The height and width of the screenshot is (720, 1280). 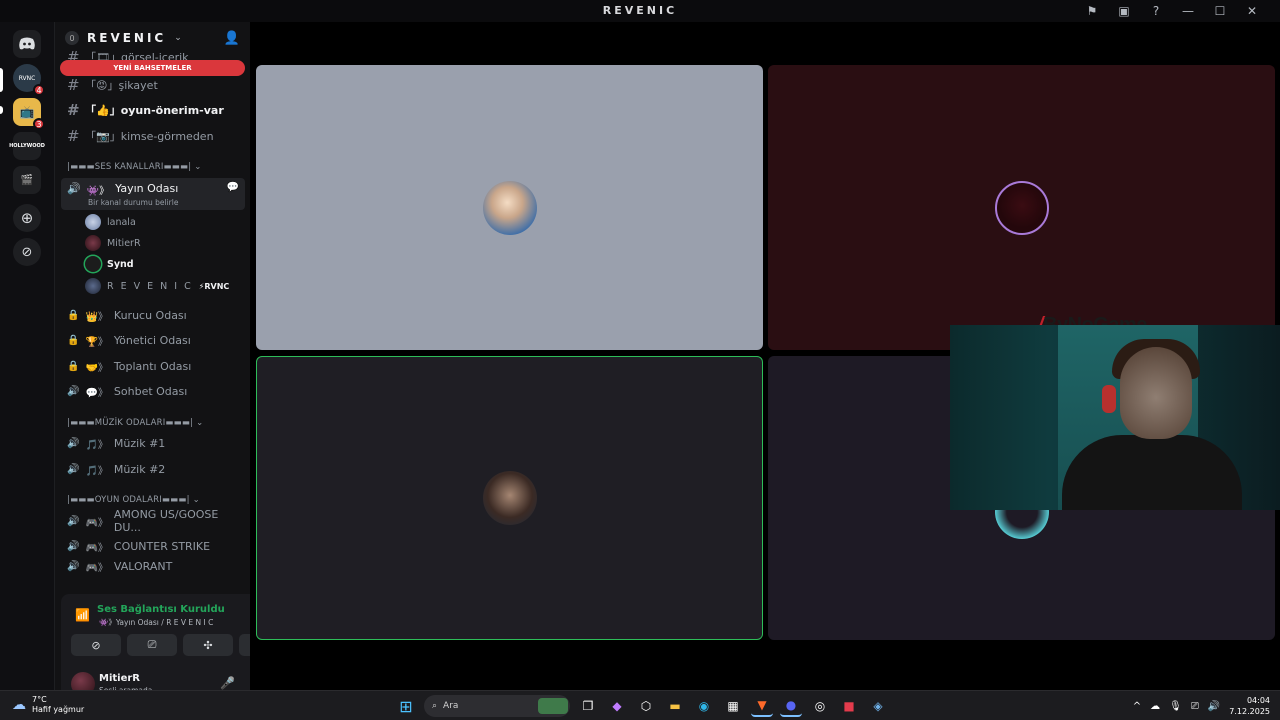 I want to click on unread-indicator, so click(x=1, y=110).